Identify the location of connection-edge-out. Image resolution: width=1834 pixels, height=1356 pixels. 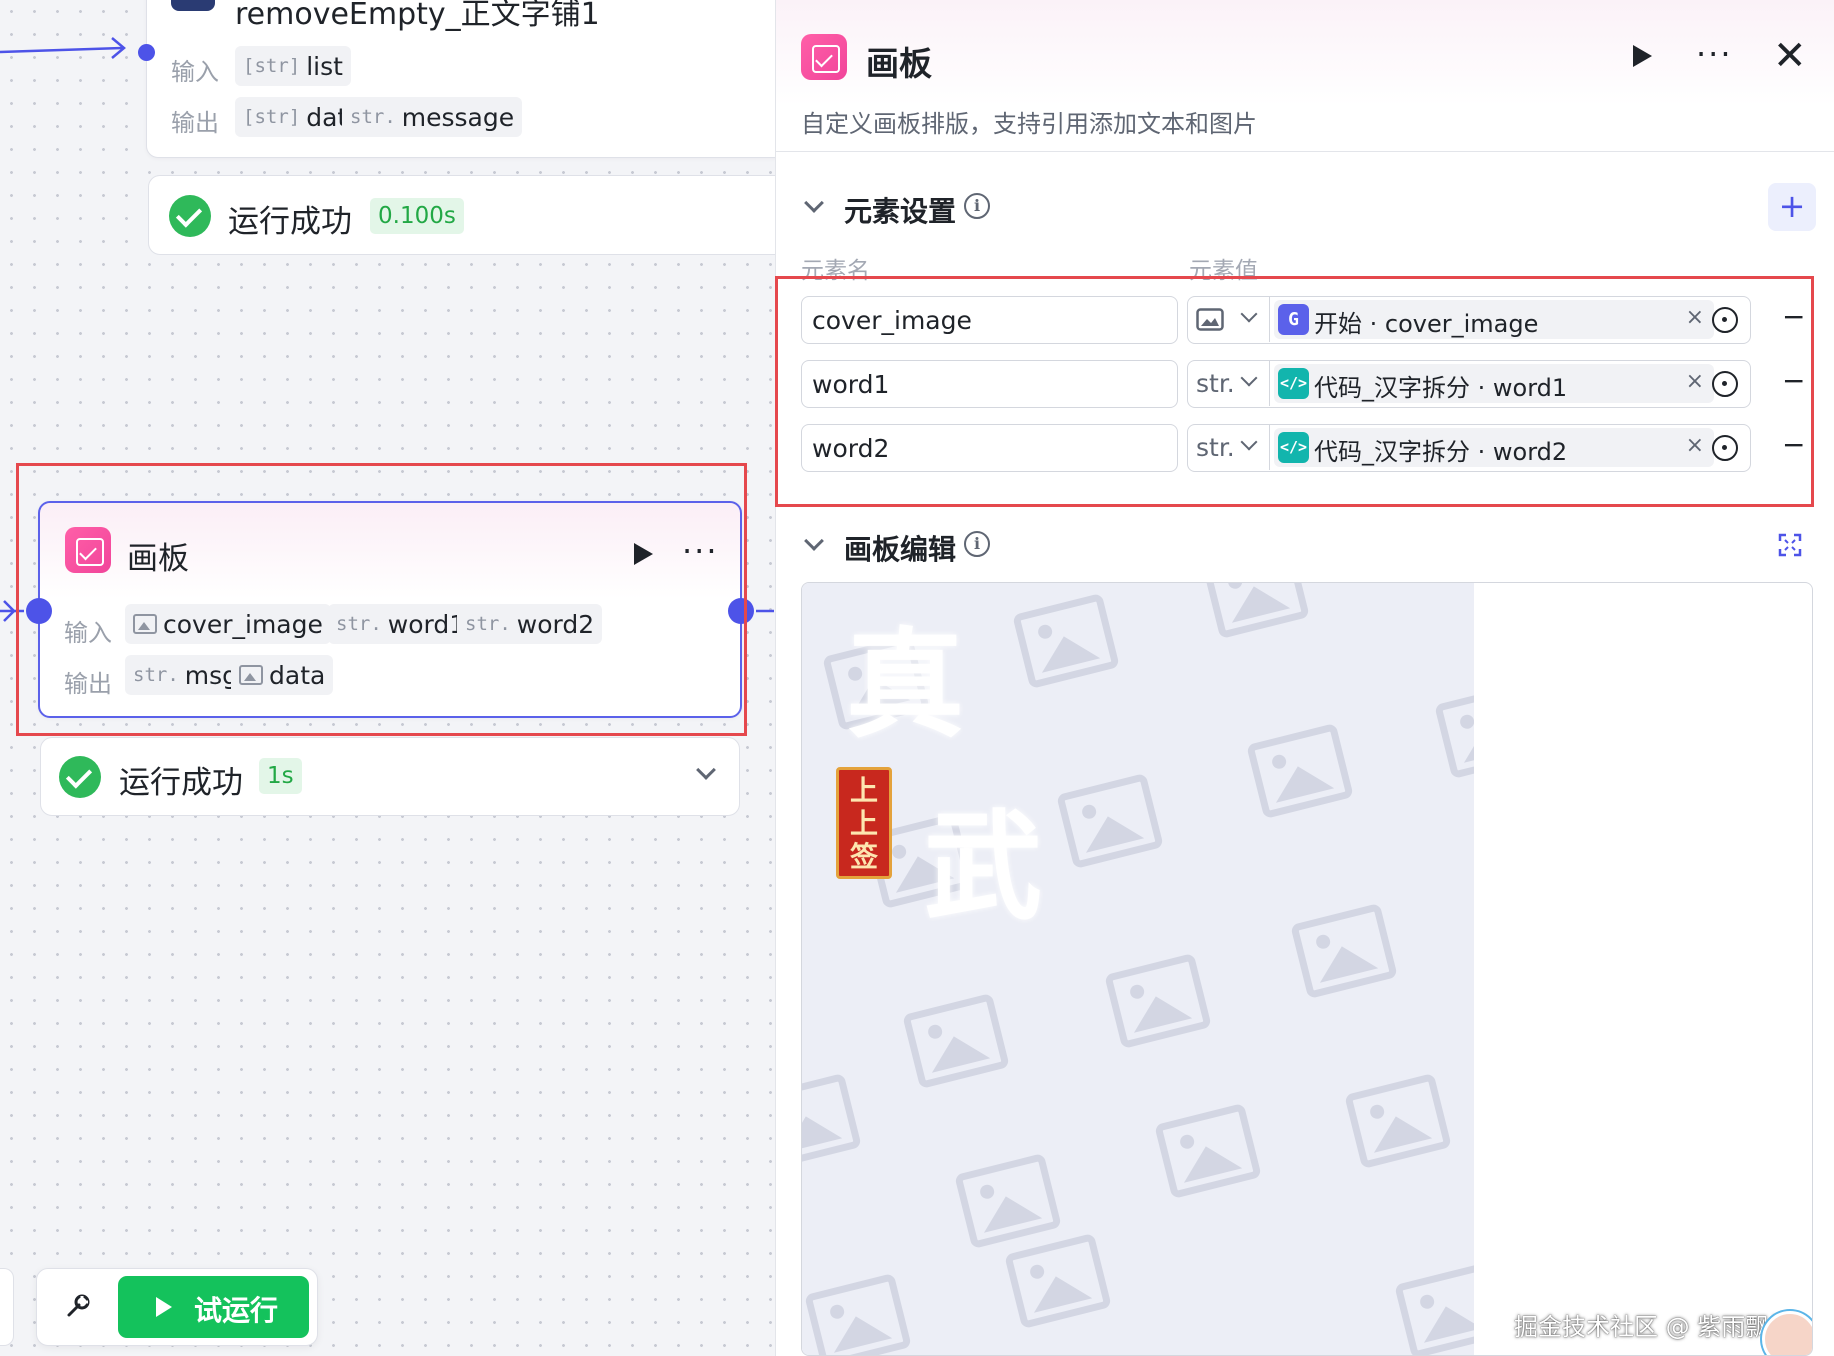
(765, 611).